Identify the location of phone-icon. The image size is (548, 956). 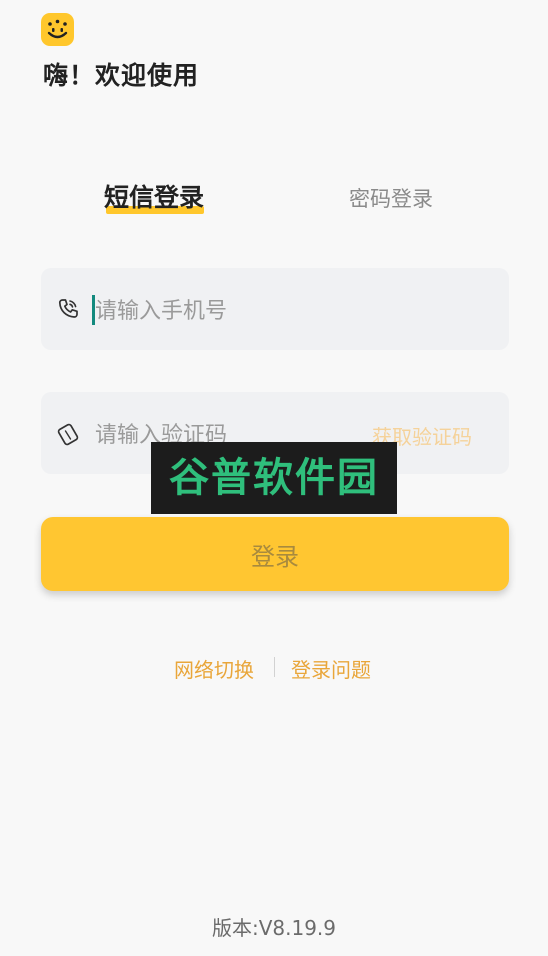
(68, 309).